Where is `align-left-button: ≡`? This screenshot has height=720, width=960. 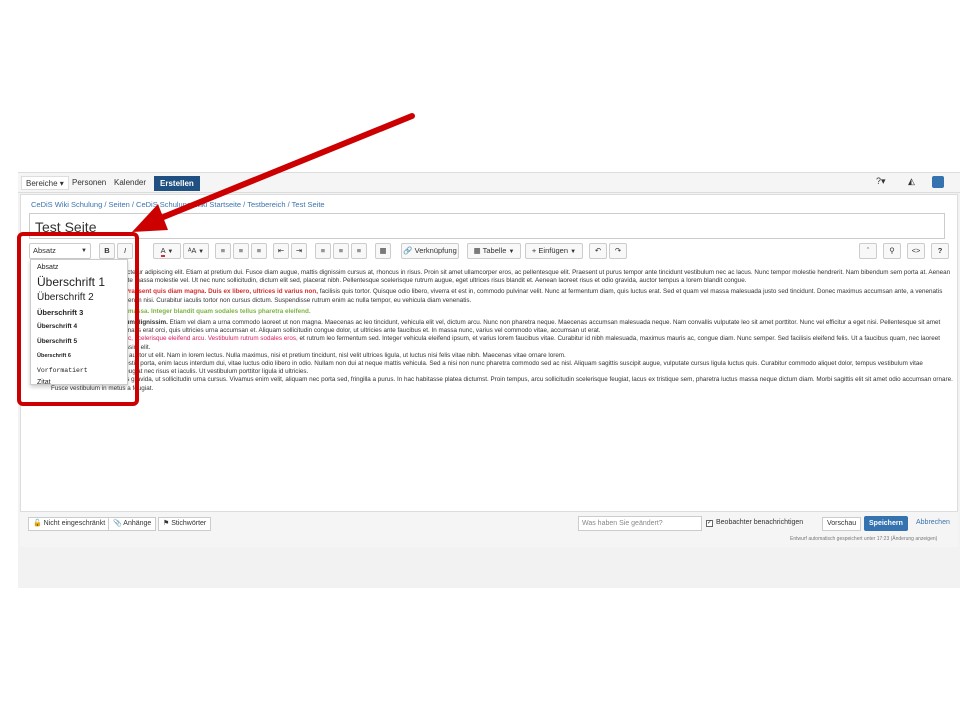 align-left-button: ≡ is located at coordinates (323, 251).